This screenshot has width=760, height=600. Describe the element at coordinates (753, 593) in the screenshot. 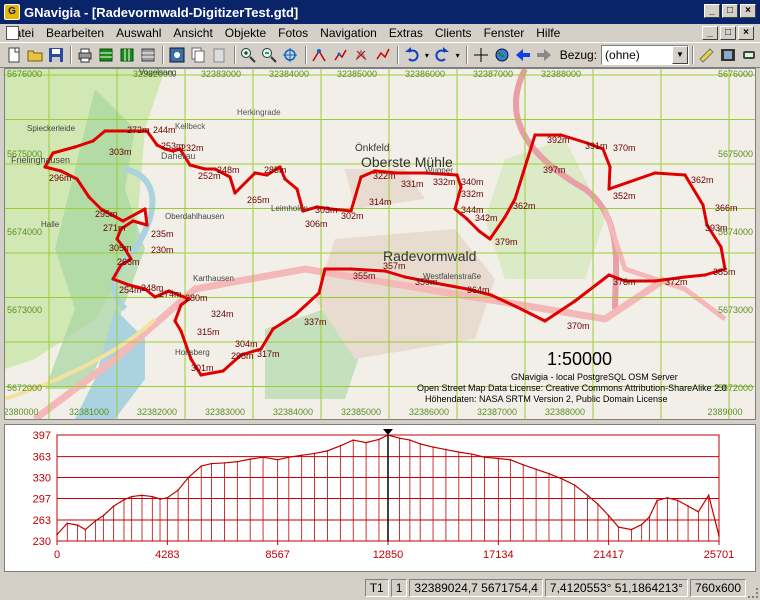

I see `resize-grip` at that location.